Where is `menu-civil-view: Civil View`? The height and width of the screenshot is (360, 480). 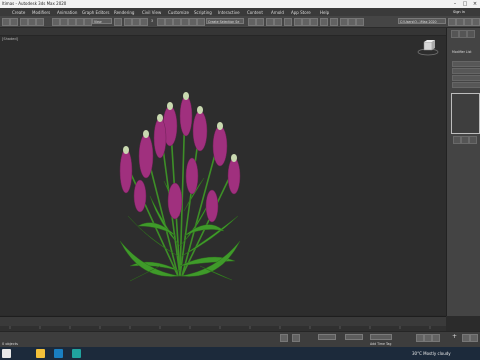 menu-civil-view: Civil View is located at coordinates (151, 12).